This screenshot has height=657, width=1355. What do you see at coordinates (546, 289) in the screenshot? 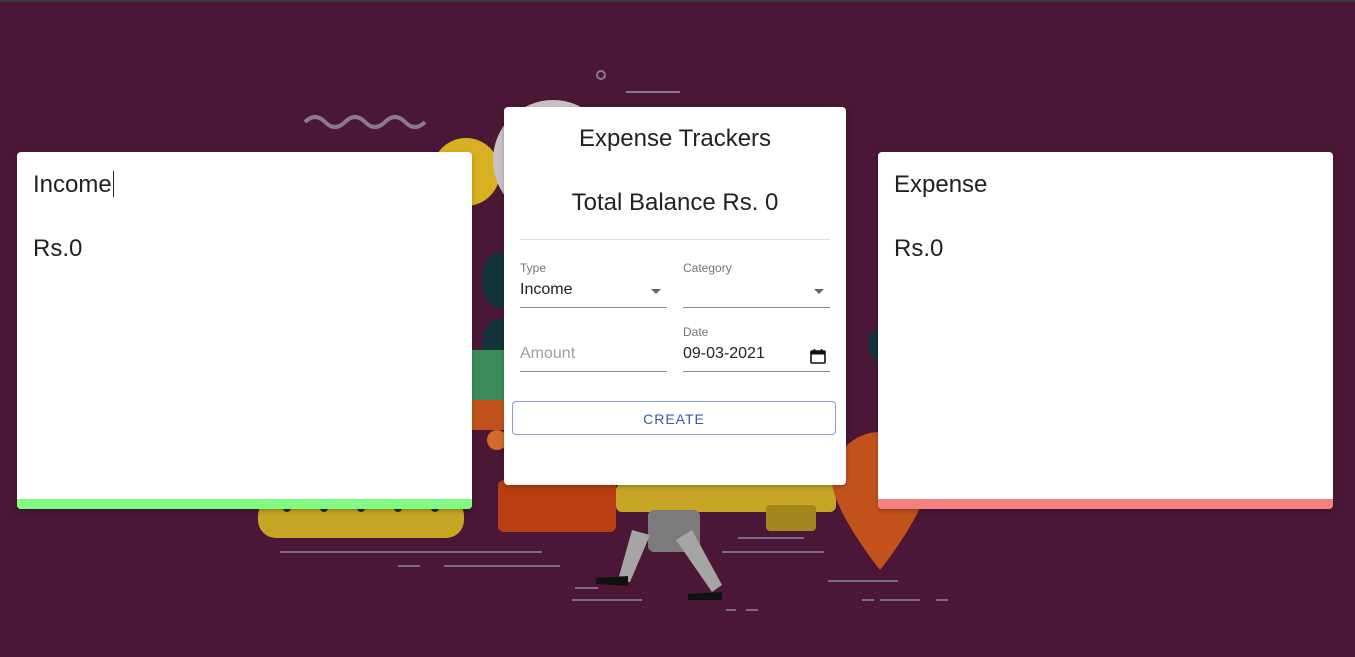
I see `type-value: Income` at bounding box center [546, 289].